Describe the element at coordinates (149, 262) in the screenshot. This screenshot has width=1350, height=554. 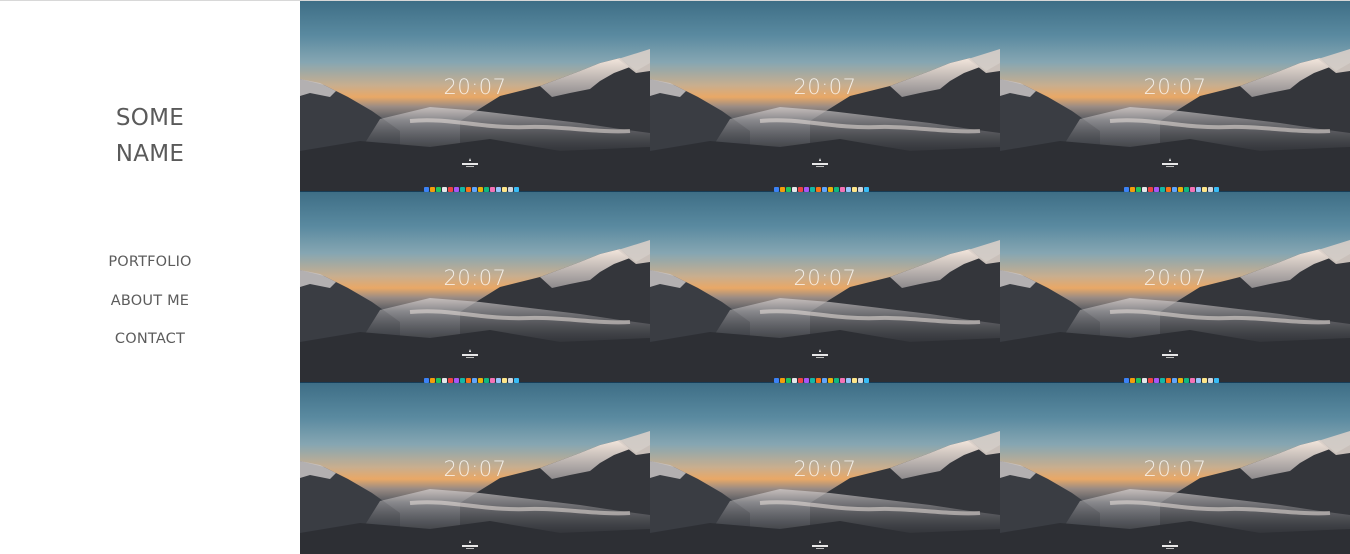
I see `nav-link-portfolio: PORTFOLIO` at that location.